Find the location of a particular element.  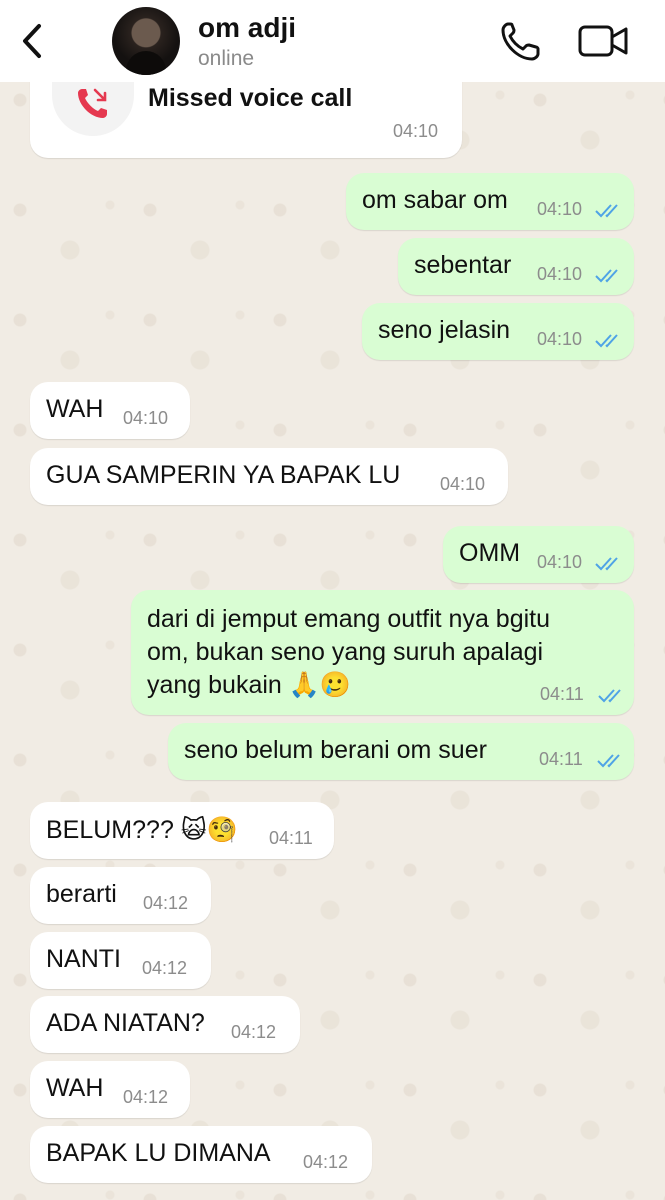

contact-name: om adji is located at coordinates (247, 28).